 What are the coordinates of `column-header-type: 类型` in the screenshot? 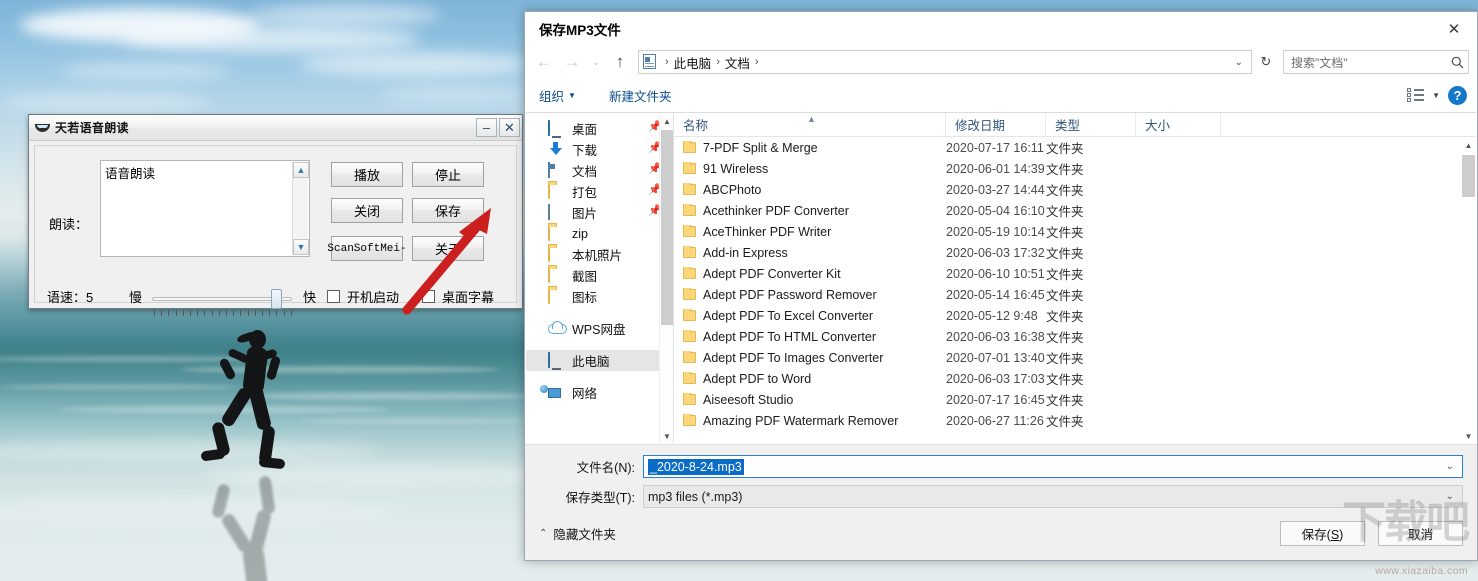 It's located at (1091, 125).